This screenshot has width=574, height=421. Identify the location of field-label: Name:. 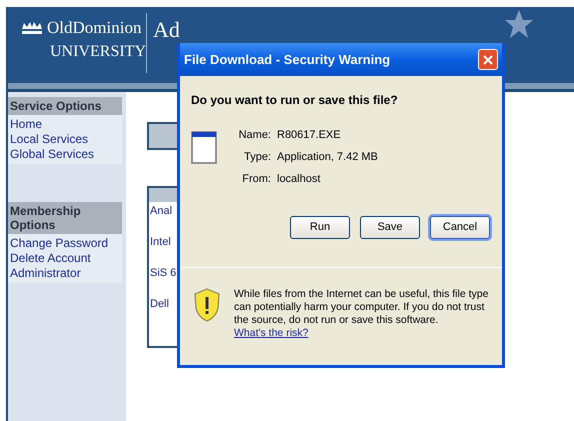
(254, 135).